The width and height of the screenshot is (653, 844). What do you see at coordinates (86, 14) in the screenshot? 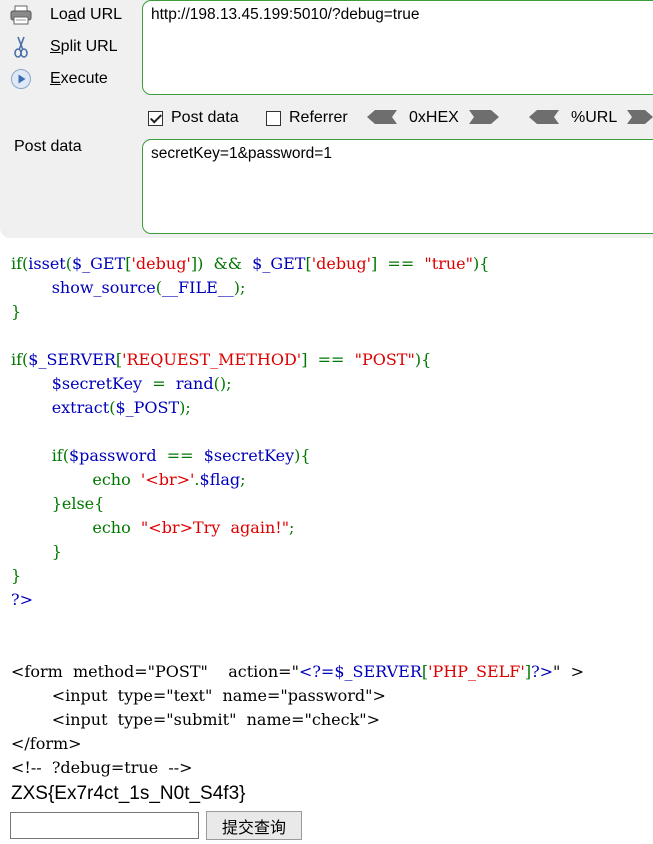
I see `load-url-label: Load URL` at bounding box center [86, 14].